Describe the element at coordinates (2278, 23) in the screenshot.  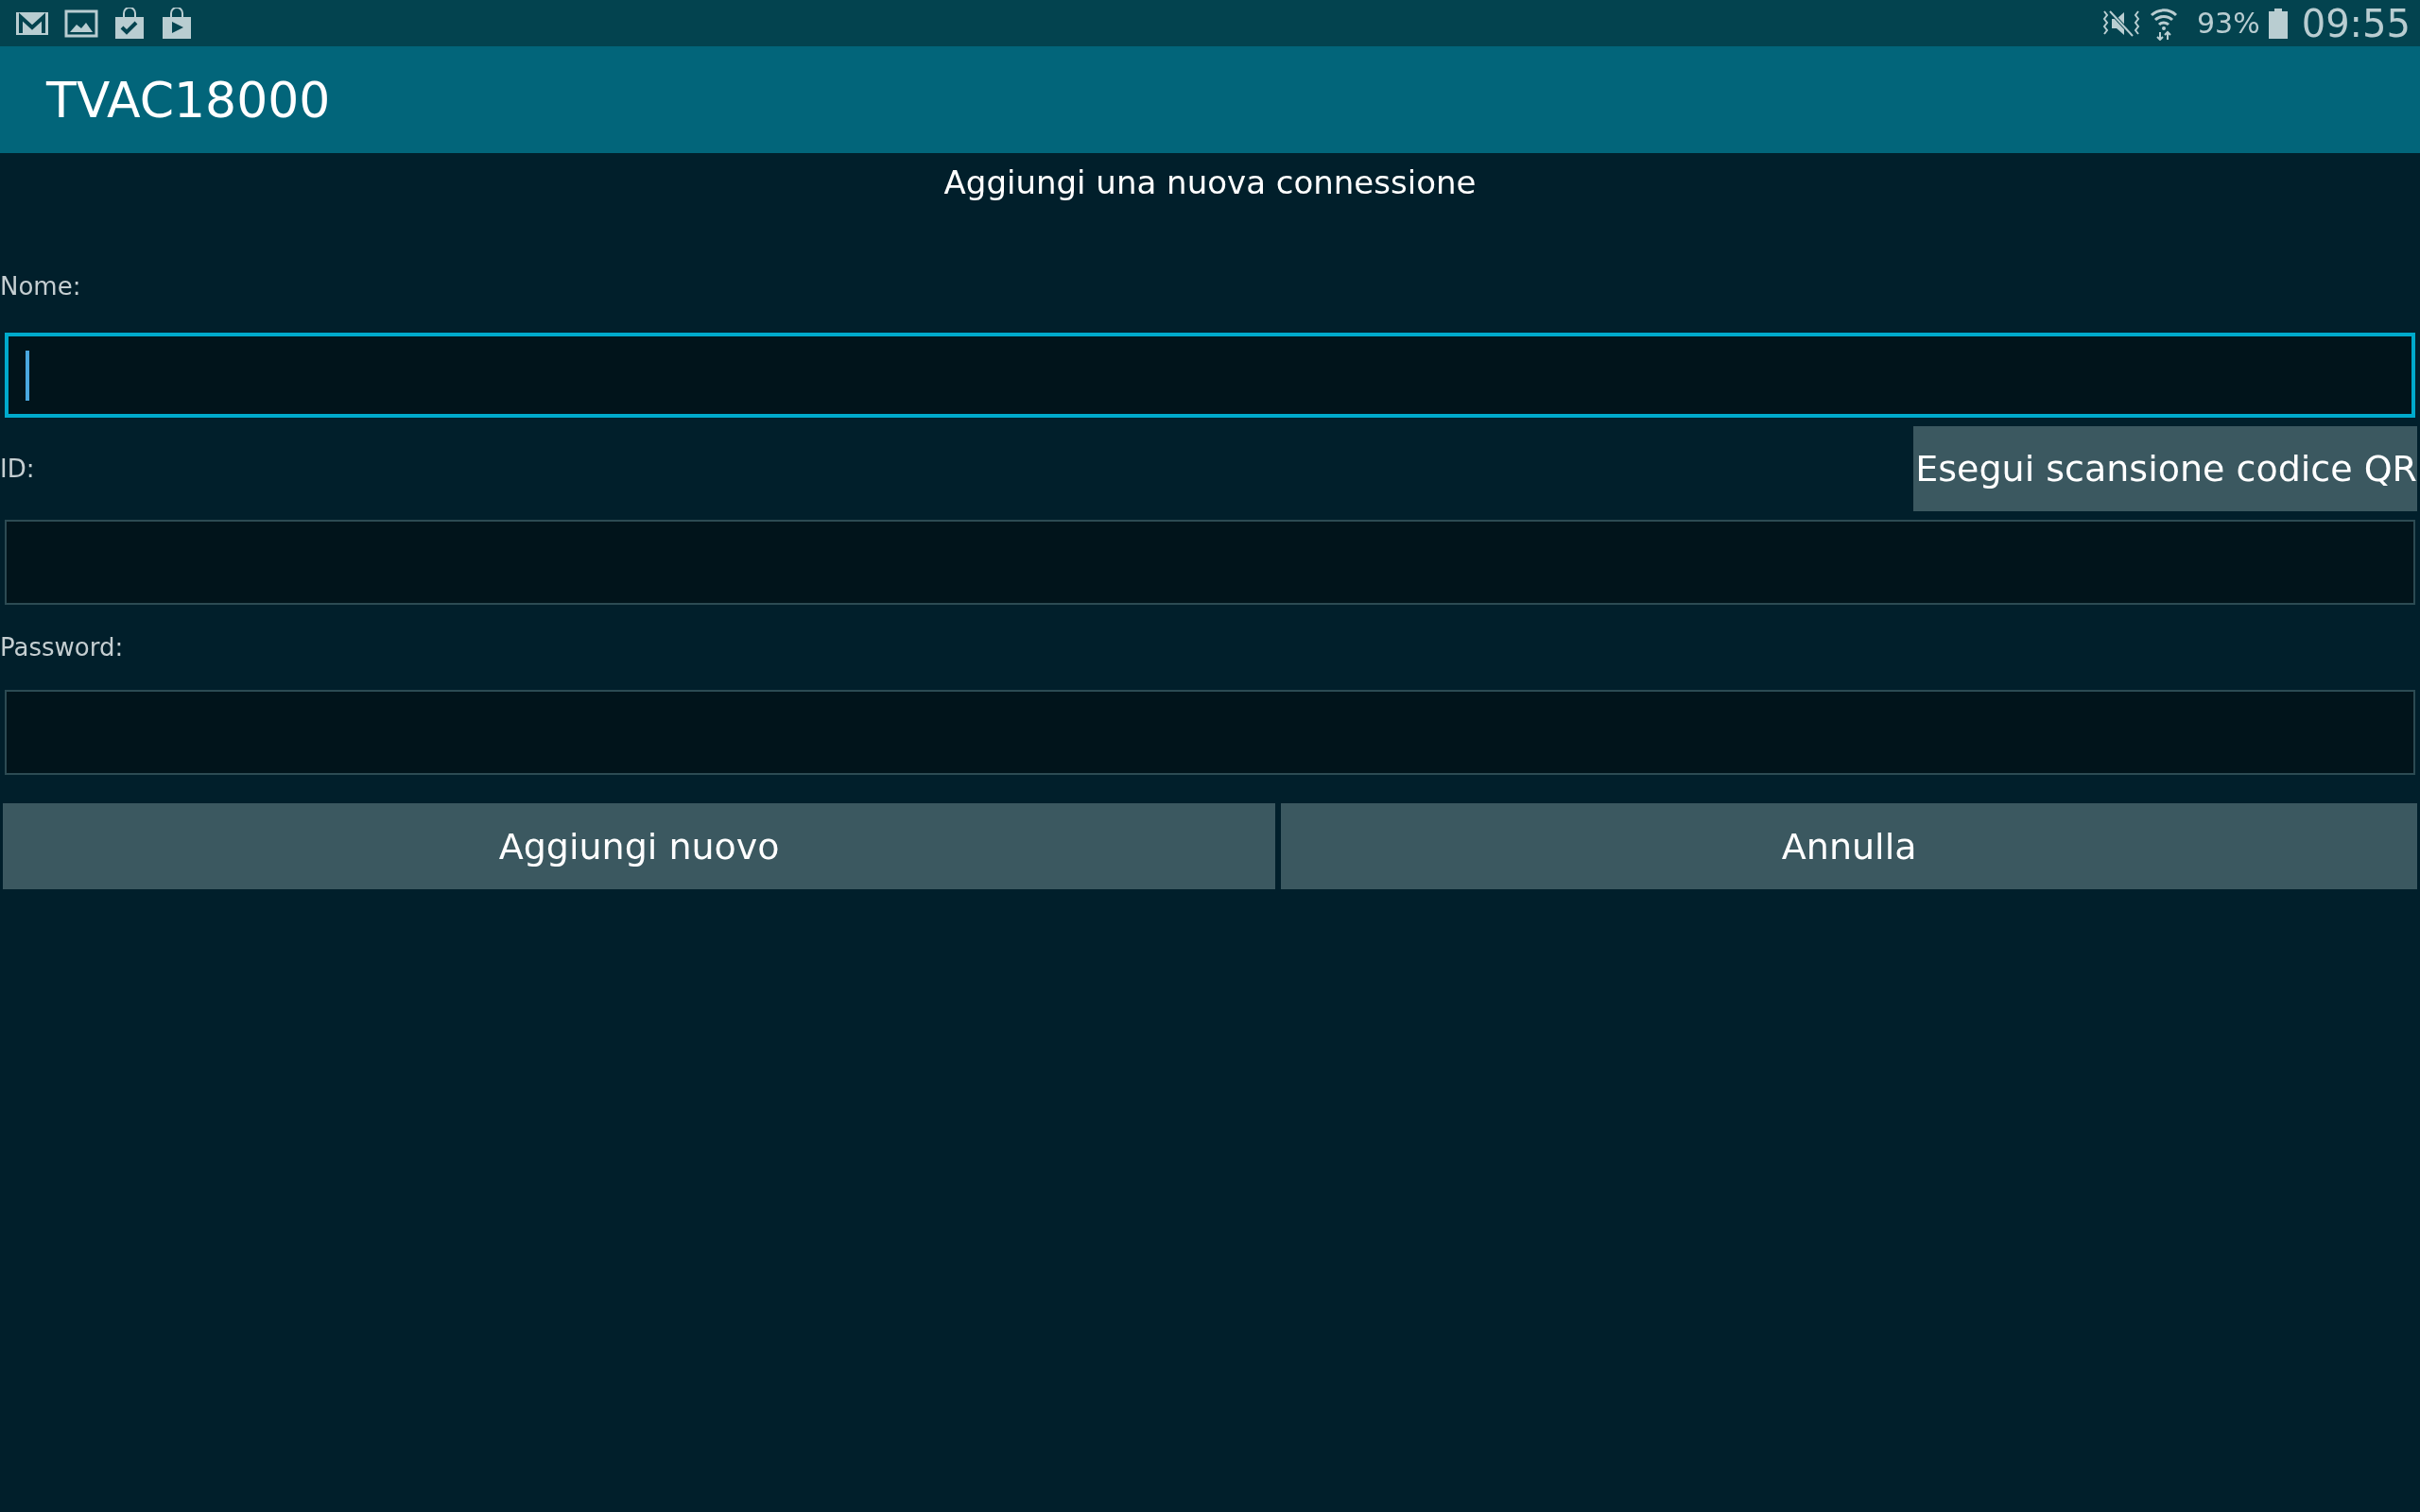
I see `battery-icon` at that location.